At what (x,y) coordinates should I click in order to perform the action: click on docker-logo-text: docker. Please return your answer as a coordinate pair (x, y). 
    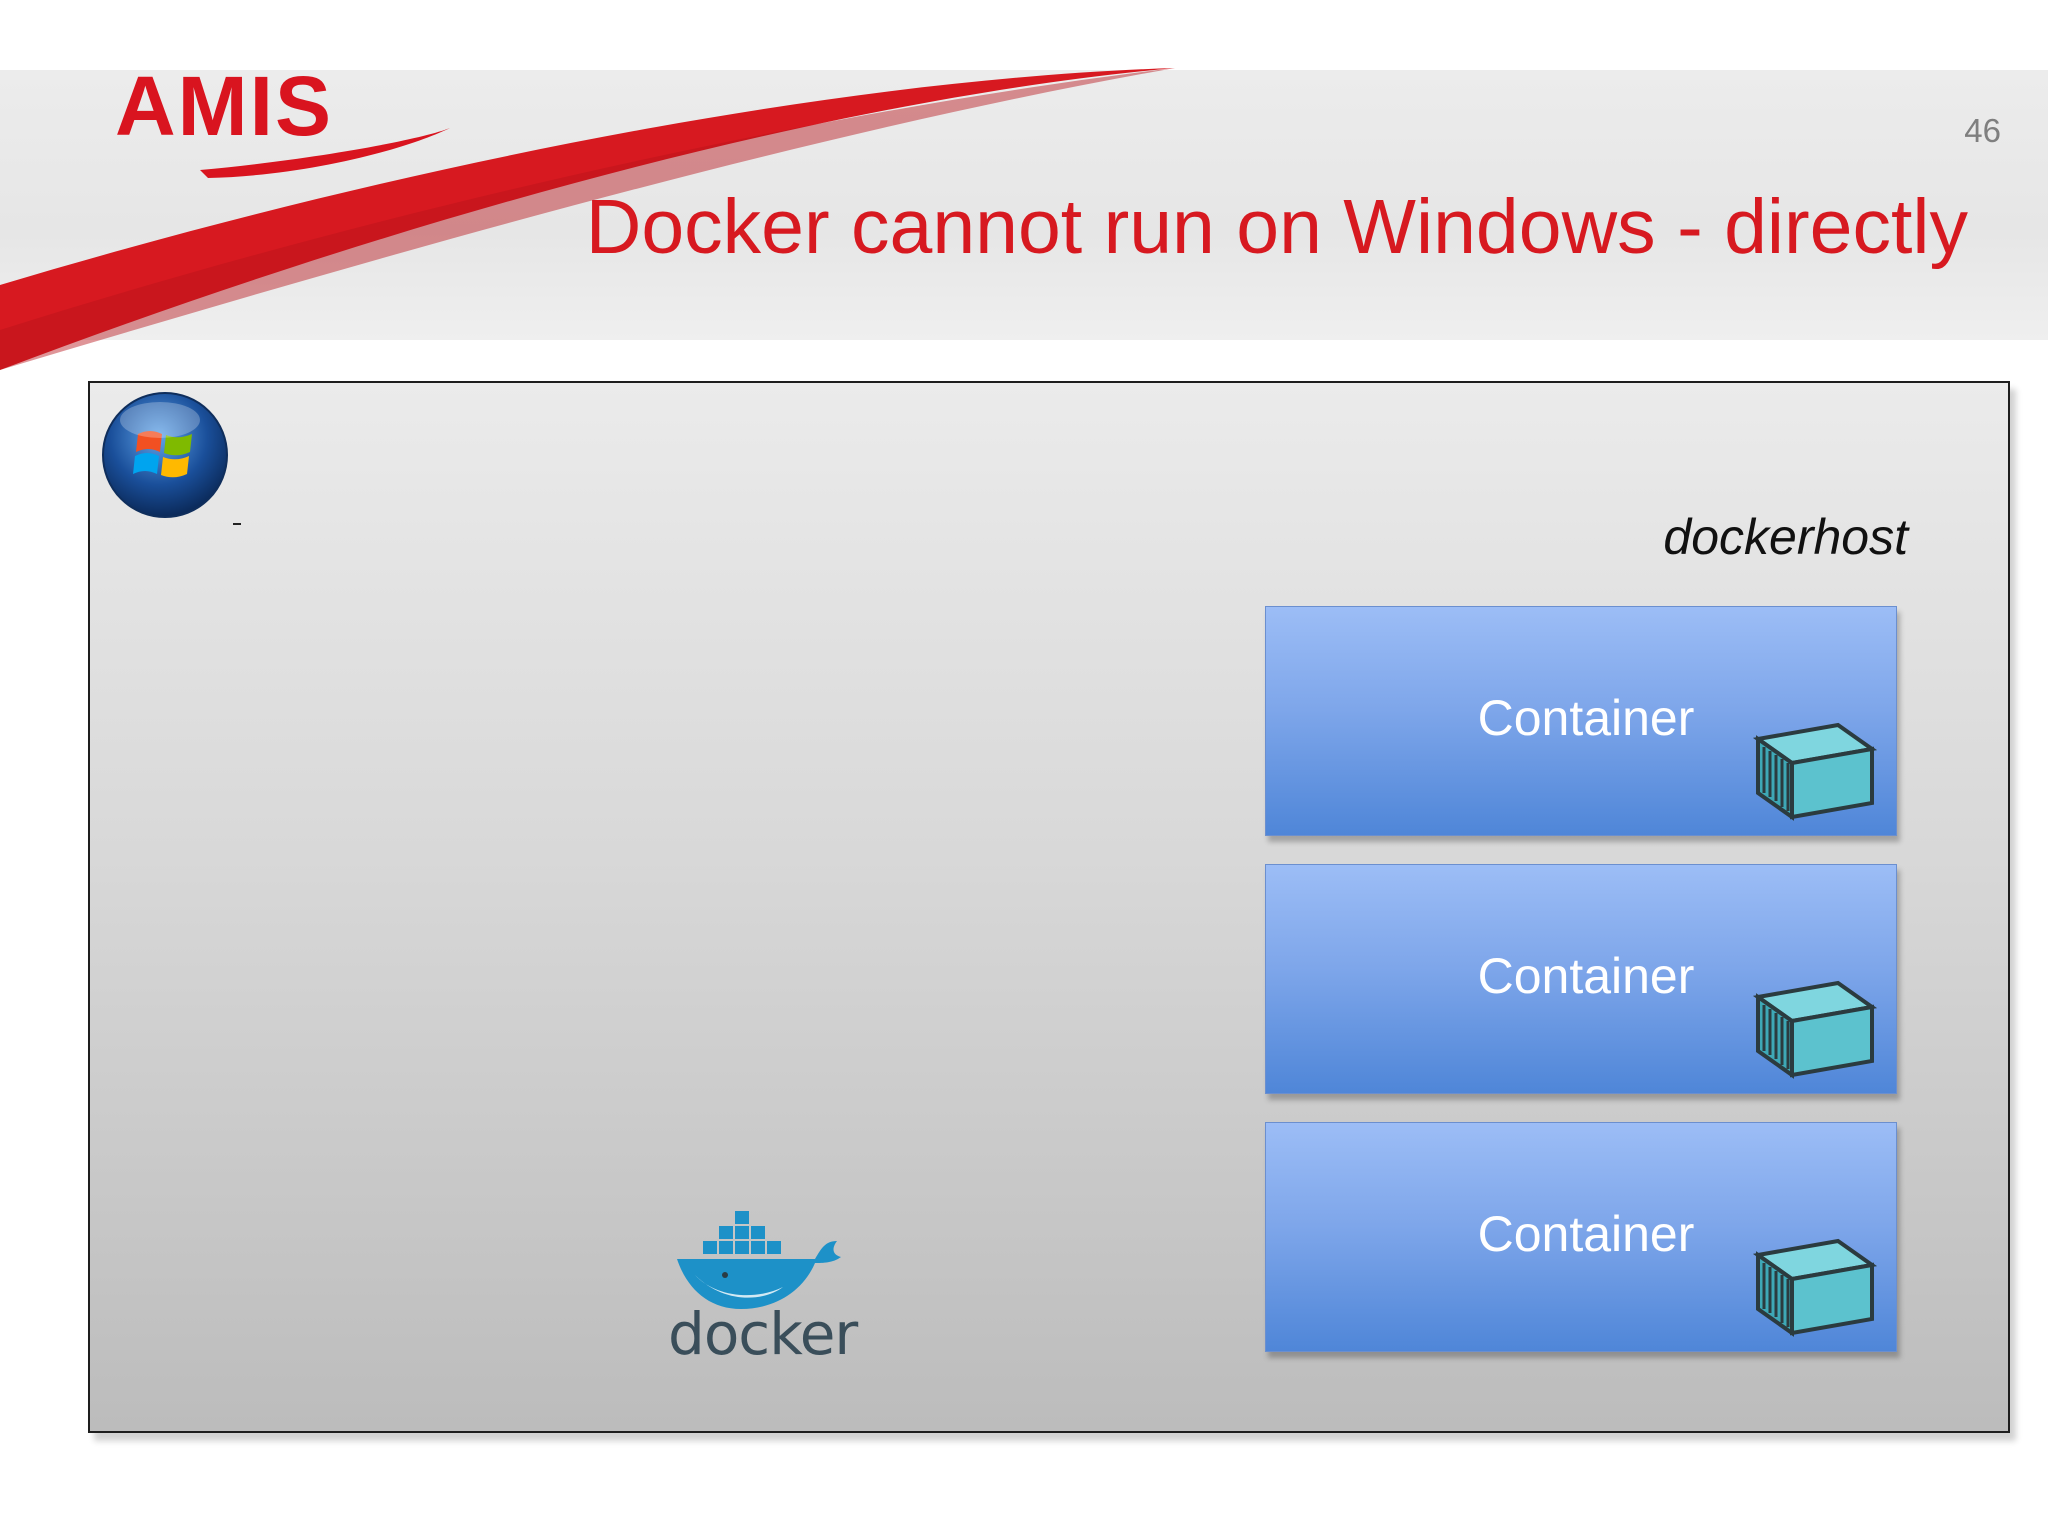
    Looking at the image, I should click on (763, 1334).